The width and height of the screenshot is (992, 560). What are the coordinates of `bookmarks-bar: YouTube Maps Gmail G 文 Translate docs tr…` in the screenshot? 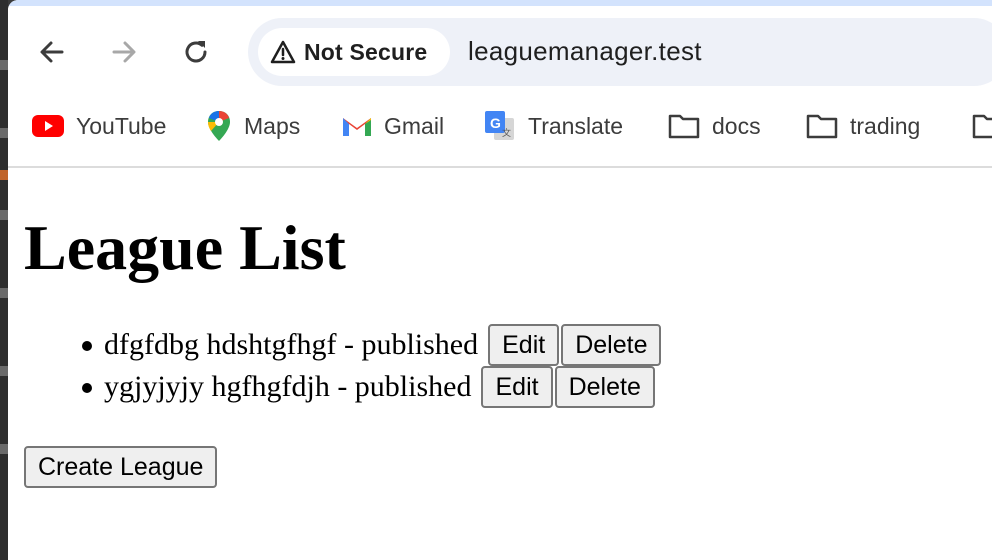 It's located at (500, 133).